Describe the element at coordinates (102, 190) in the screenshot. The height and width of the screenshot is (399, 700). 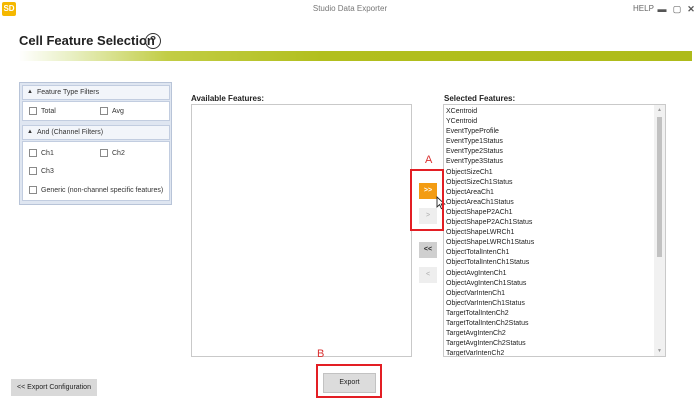
I see `filter-generic-label: Generic (non-channel specific features)` at that location.